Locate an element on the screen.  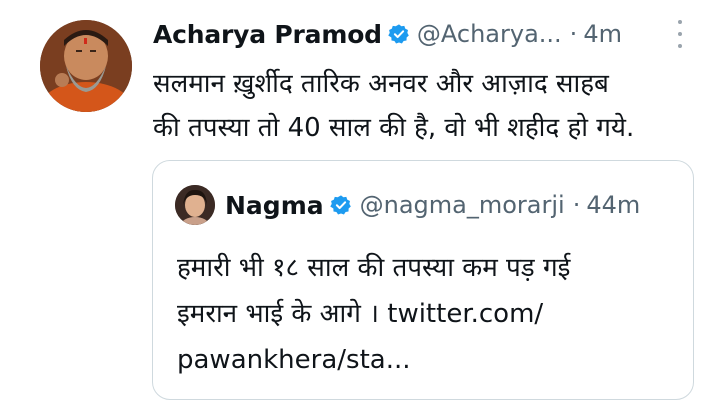
quoted-avatar-image is located at coordinates (195, 205).